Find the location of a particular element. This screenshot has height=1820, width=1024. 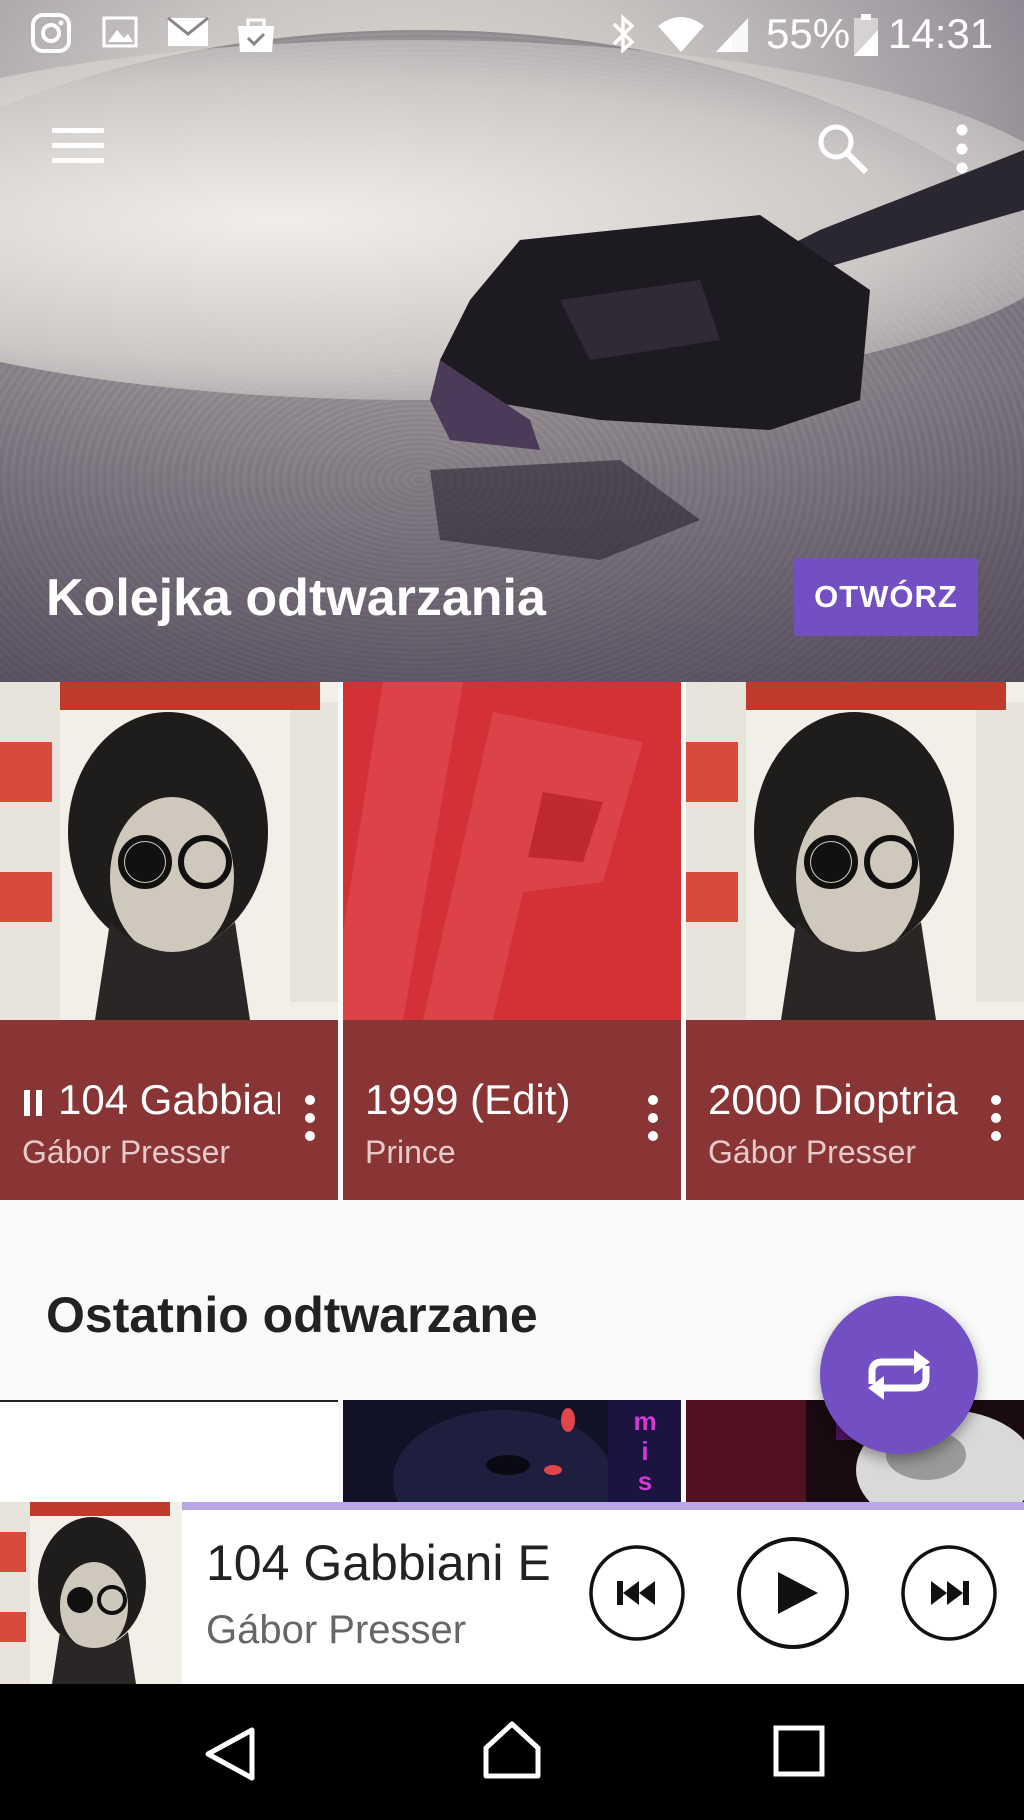

signal-icon is located at coordinates (732, 36).